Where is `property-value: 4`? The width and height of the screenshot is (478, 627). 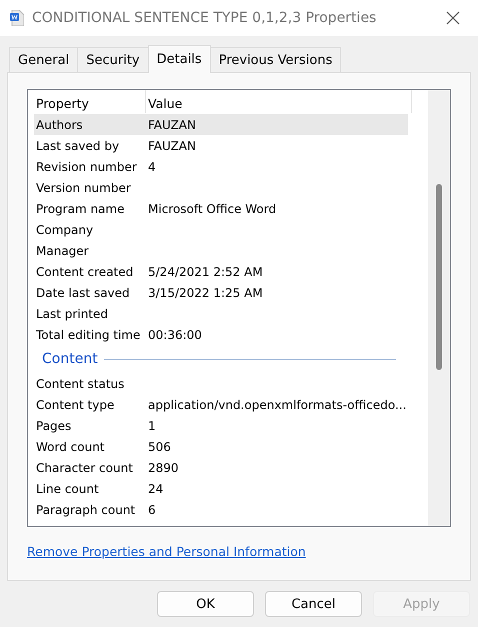
property-value: 4 is located at coordinates (151, 167).